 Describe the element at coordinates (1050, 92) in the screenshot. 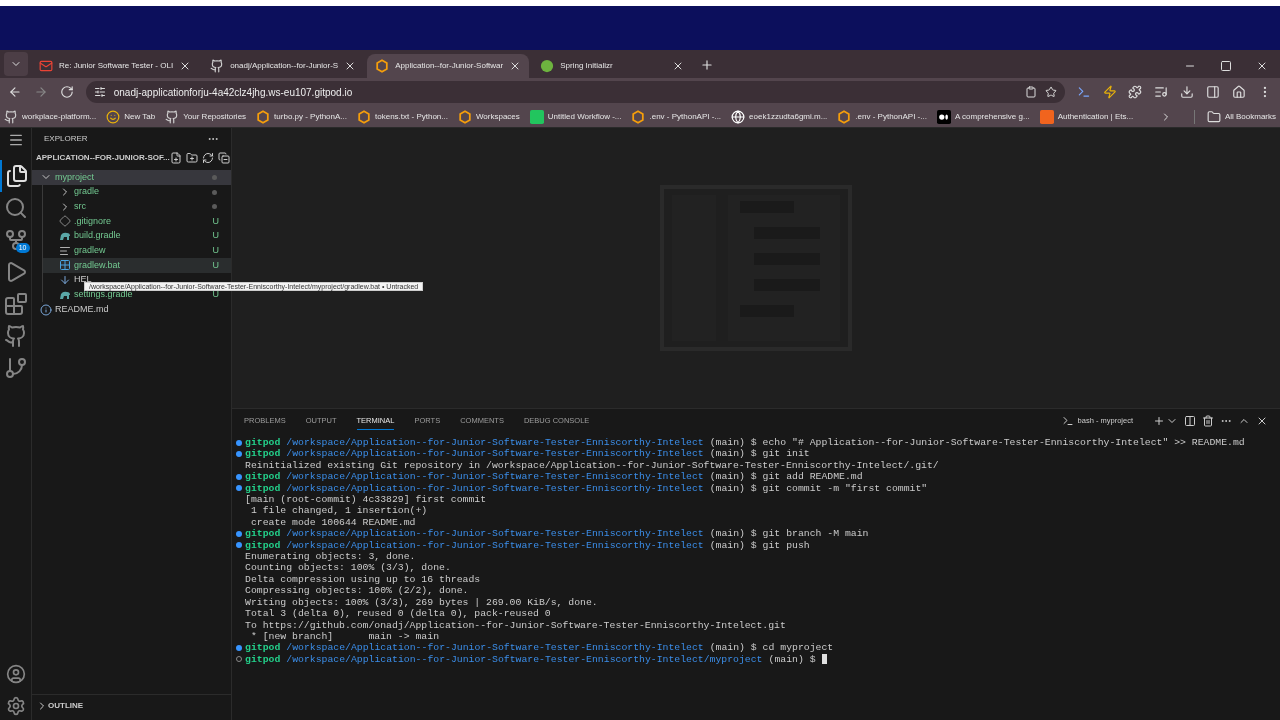

I see `star-icon` at that location.